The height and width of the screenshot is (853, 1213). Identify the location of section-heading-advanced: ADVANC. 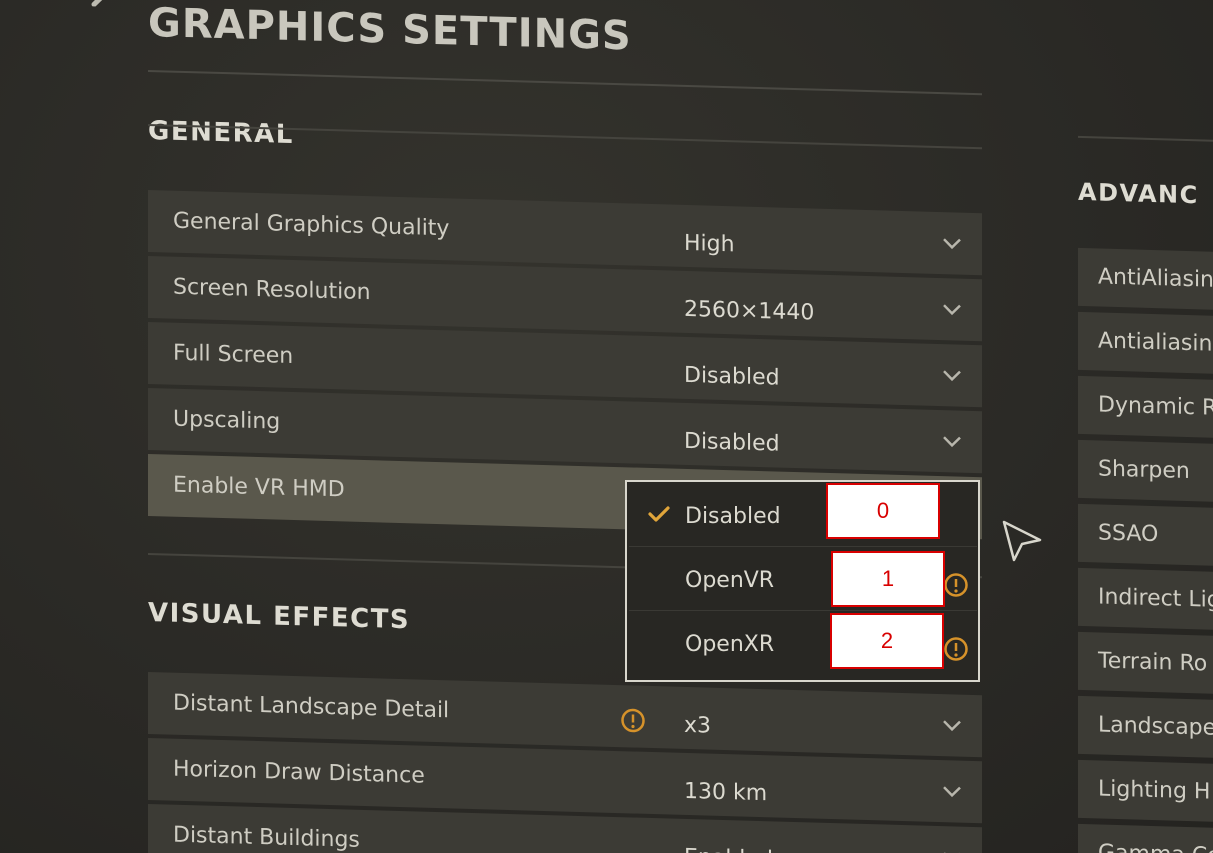
(1138, 193).